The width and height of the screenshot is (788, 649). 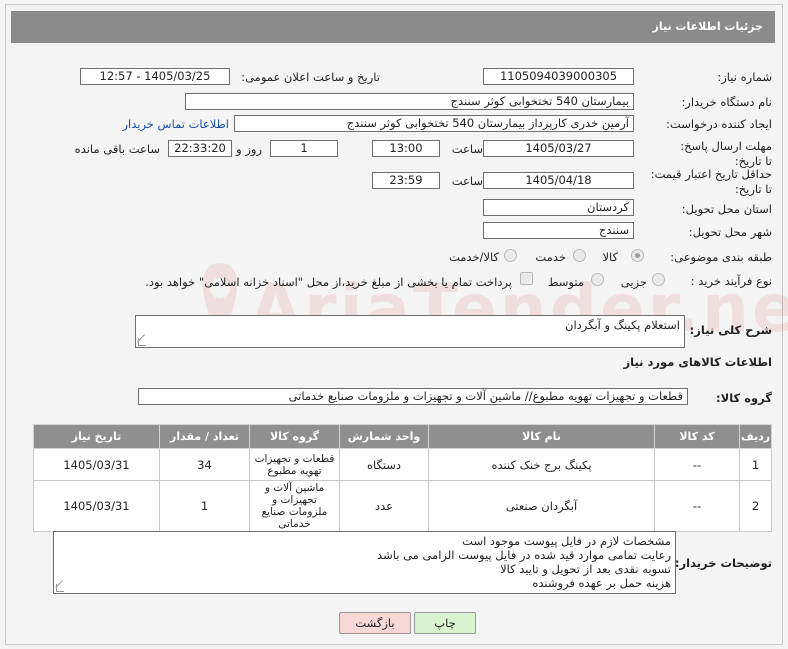 I want to click on contact-info-link: اطلاعات تماس خریدار, so click(x=175, y=124).